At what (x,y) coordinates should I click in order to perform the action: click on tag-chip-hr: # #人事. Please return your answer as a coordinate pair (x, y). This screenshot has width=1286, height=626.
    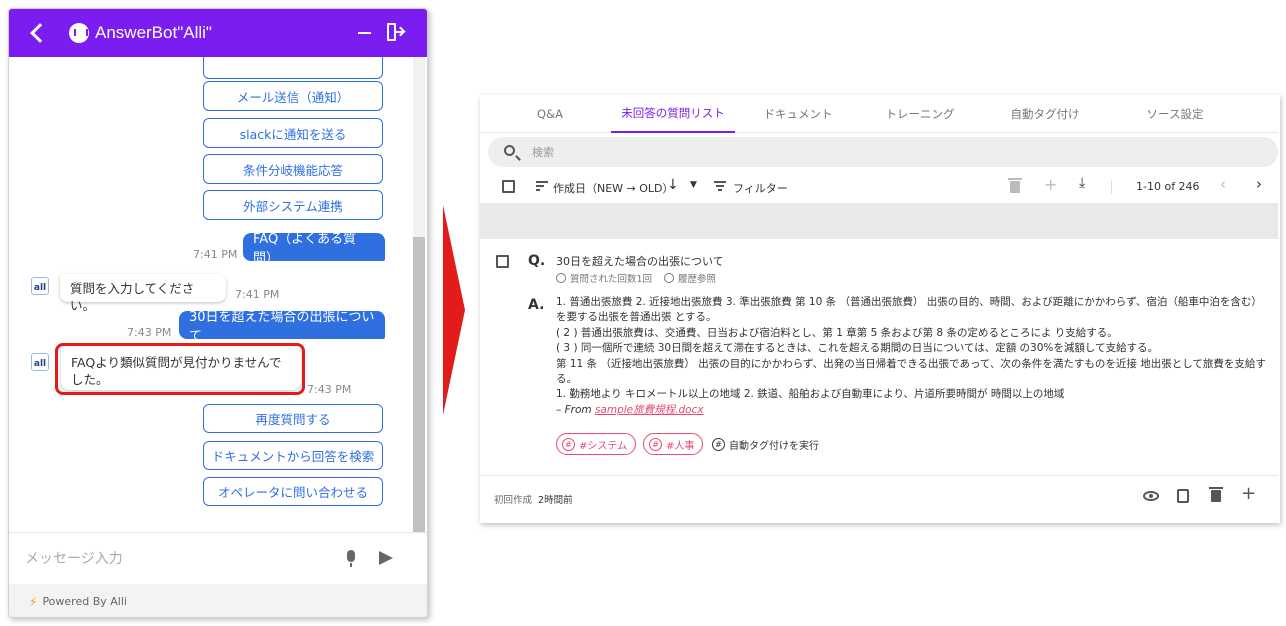
    Looking at the image, I should click on (673, 444).